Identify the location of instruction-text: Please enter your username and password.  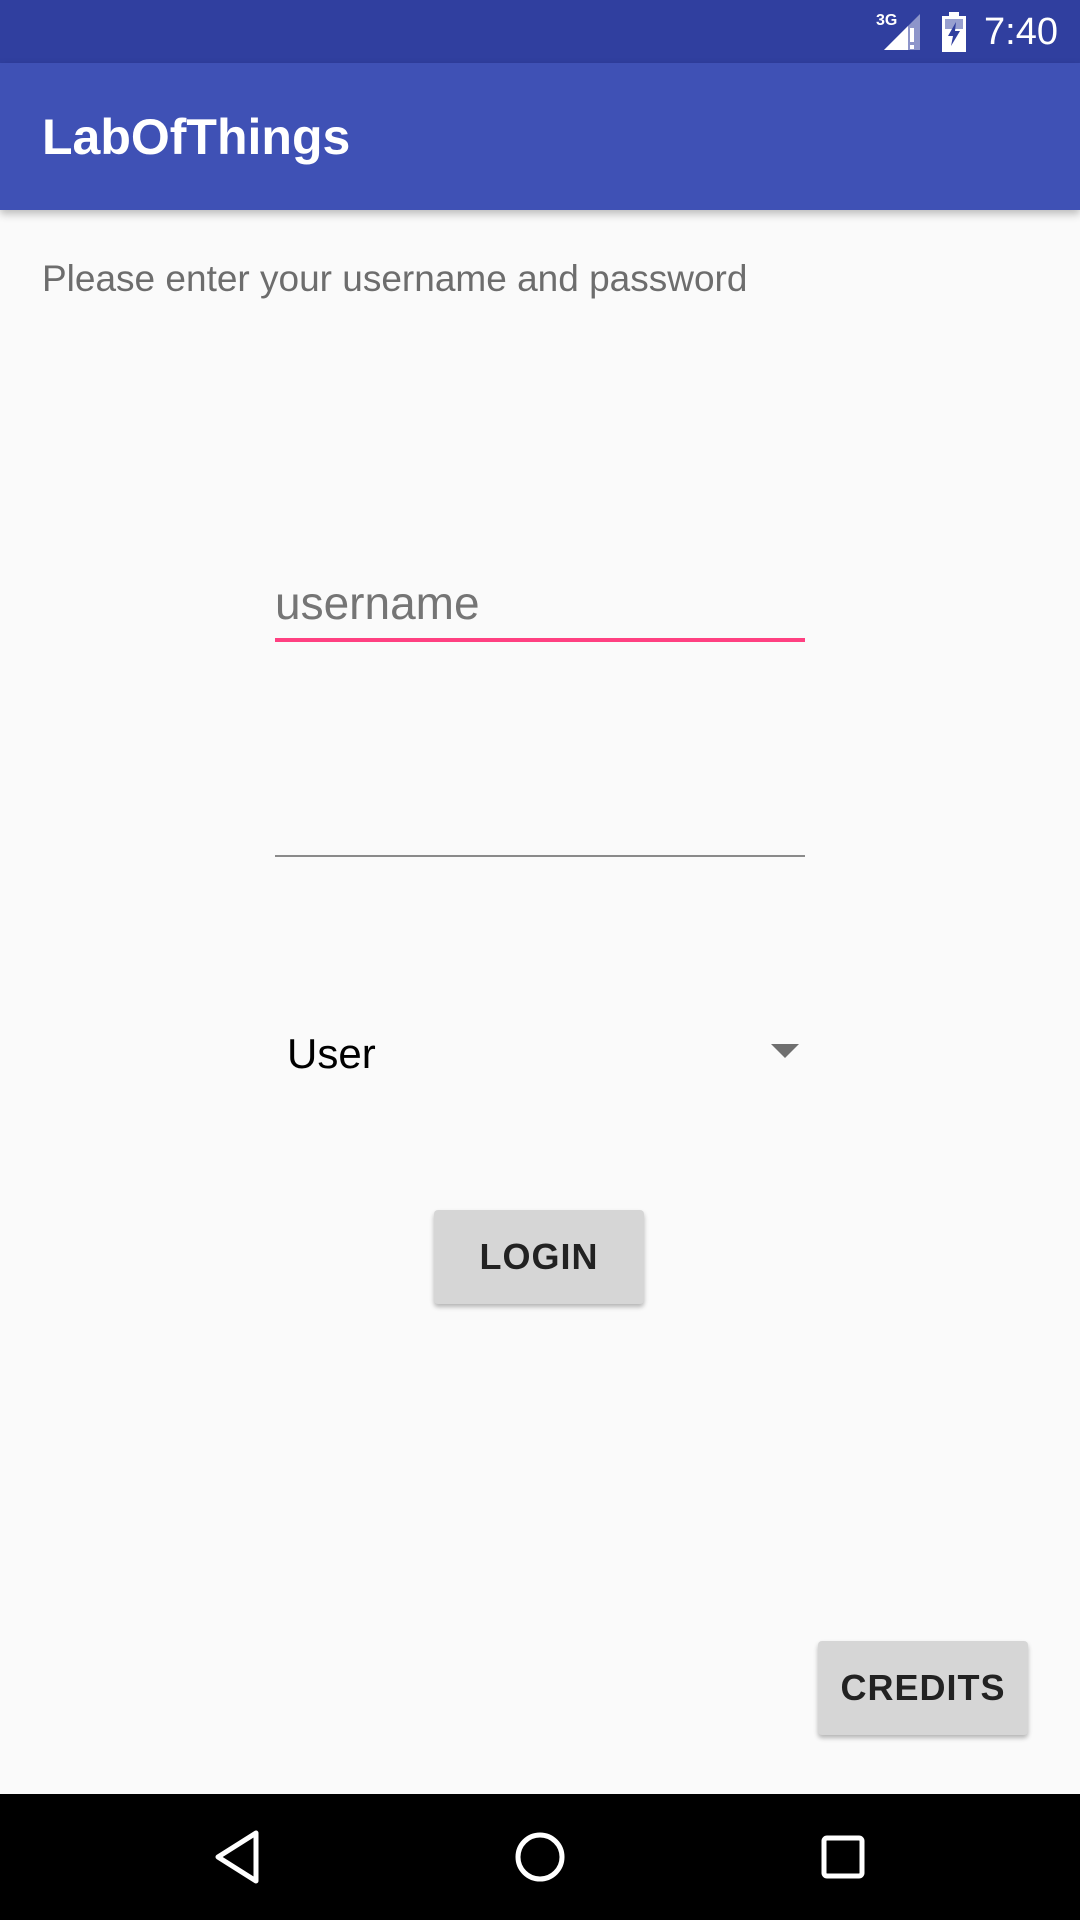
(395, 278).